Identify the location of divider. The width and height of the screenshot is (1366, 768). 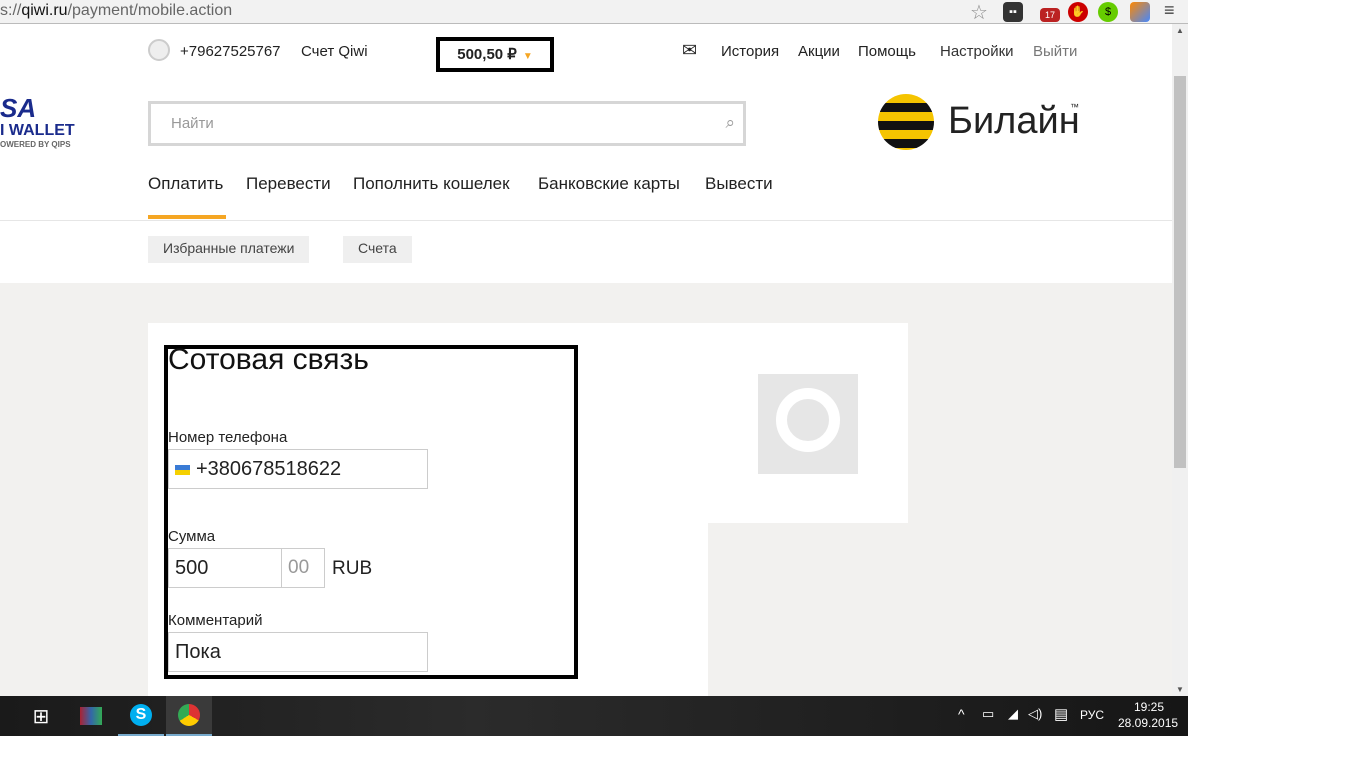
(586, 220).